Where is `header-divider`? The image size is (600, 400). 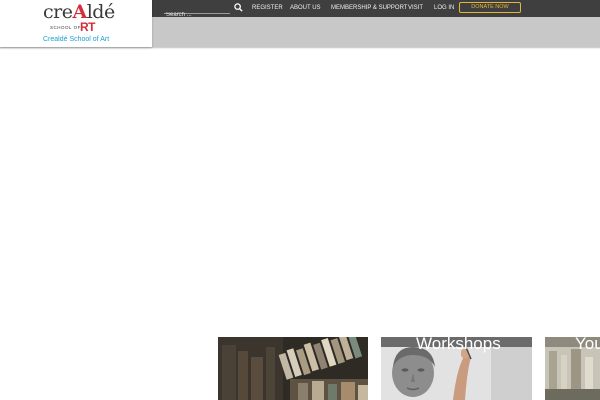
header-divider is located at coordinates (300, 48).